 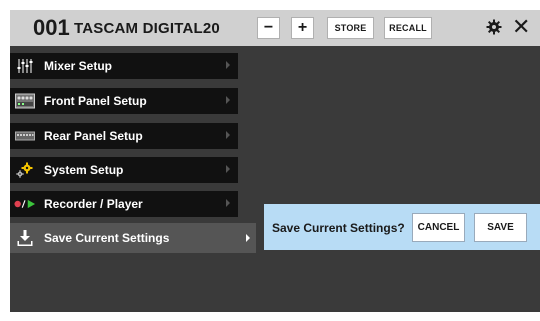 I want to click on menu-item-save-current-settings: Save Current Settings, so click(x=133, y=238).